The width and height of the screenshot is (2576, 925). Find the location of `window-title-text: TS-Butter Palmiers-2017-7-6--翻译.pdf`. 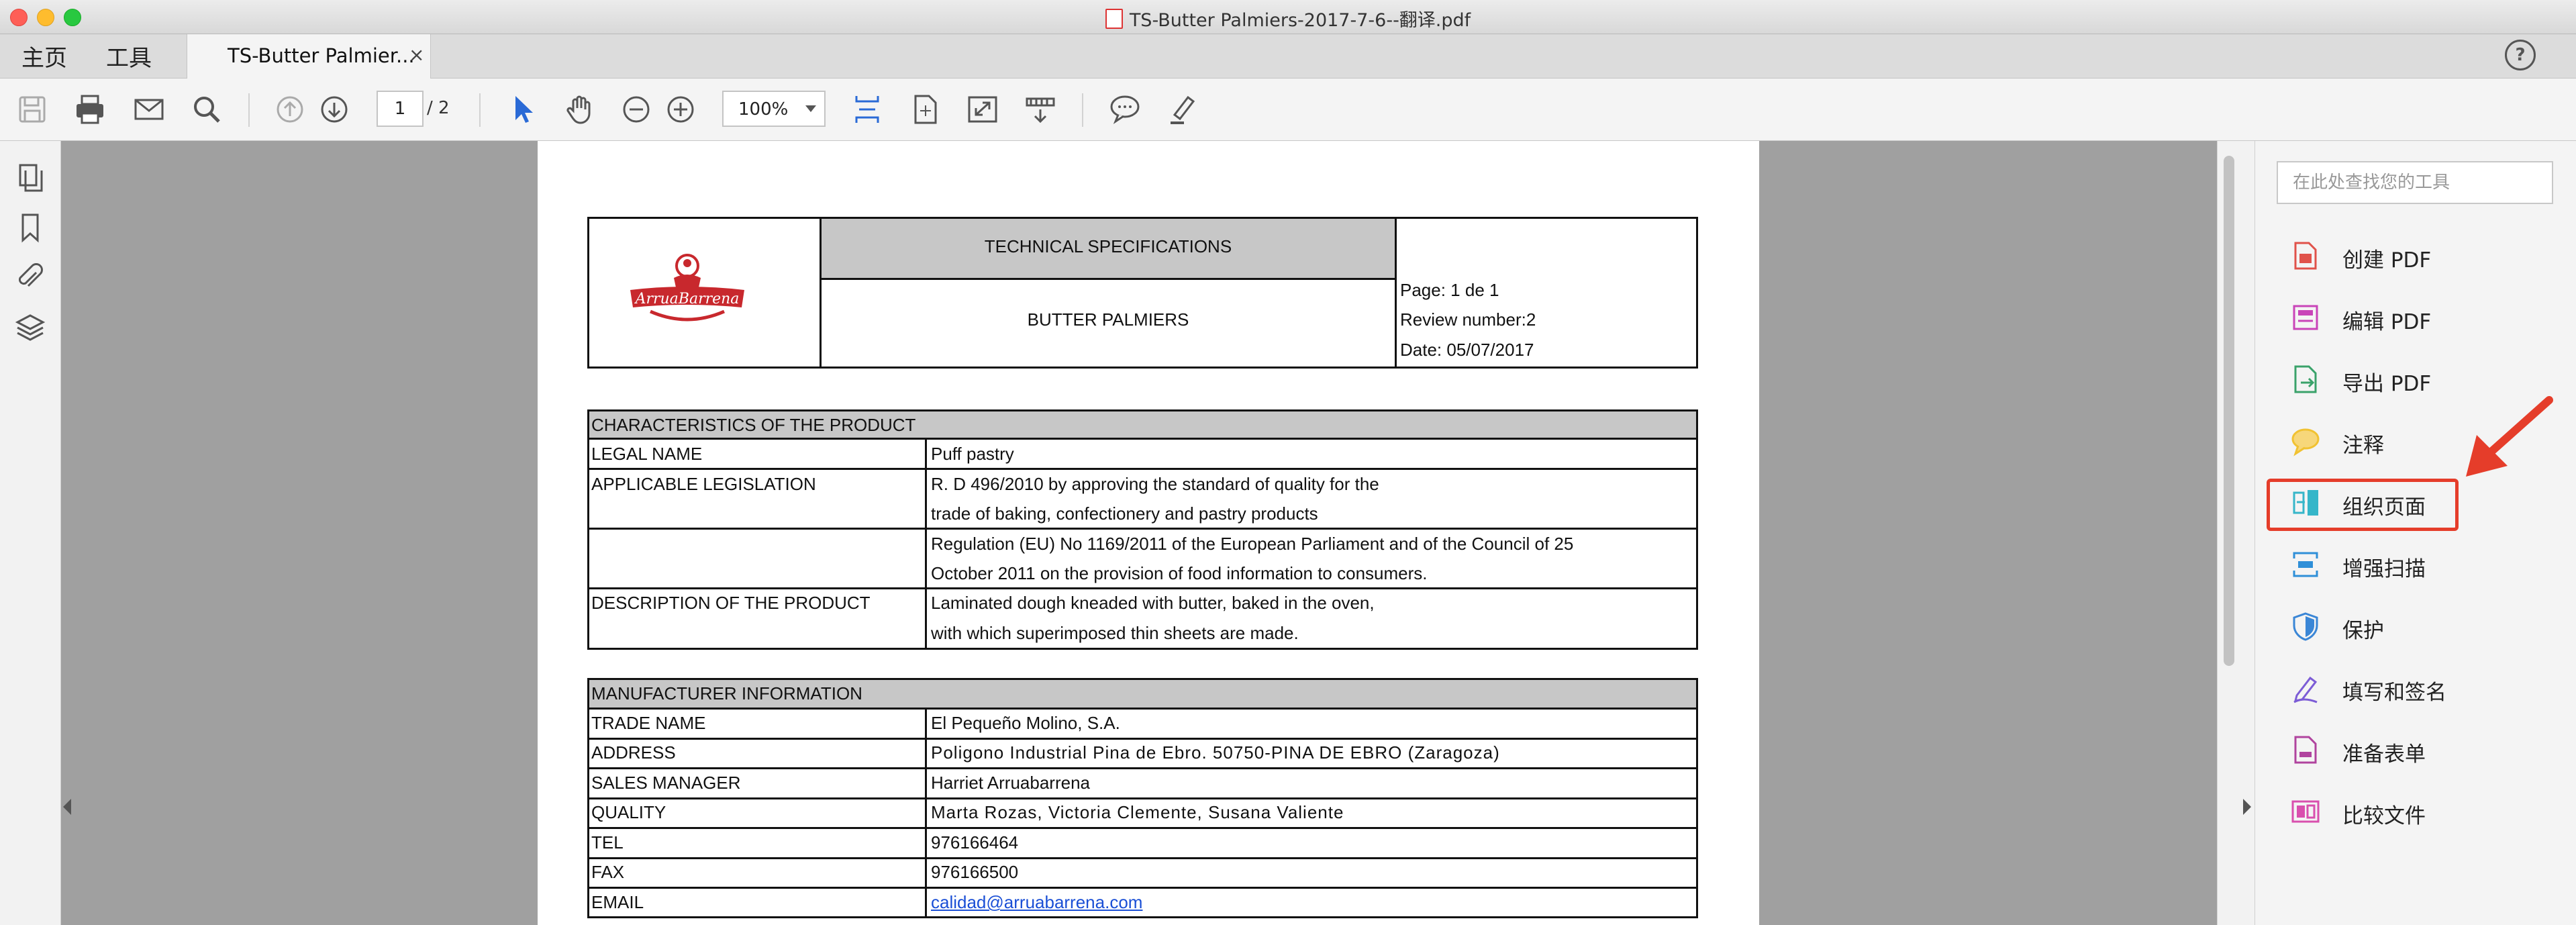

window-title-text: TS-Butter Palmiers-2017-7-6--翻译.pdf is located at coordinates (1300, 21).